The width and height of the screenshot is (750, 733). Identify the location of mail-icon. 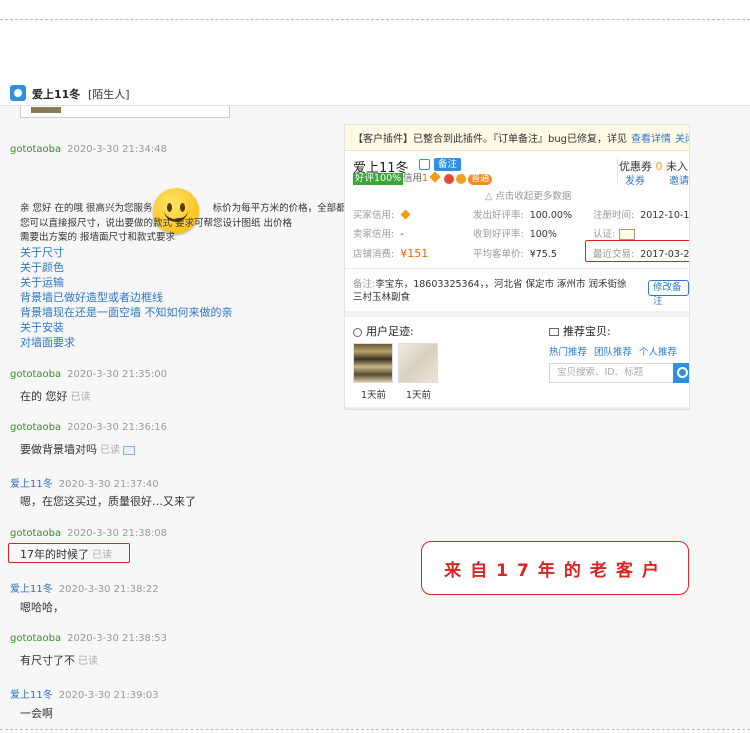
(554, 332).